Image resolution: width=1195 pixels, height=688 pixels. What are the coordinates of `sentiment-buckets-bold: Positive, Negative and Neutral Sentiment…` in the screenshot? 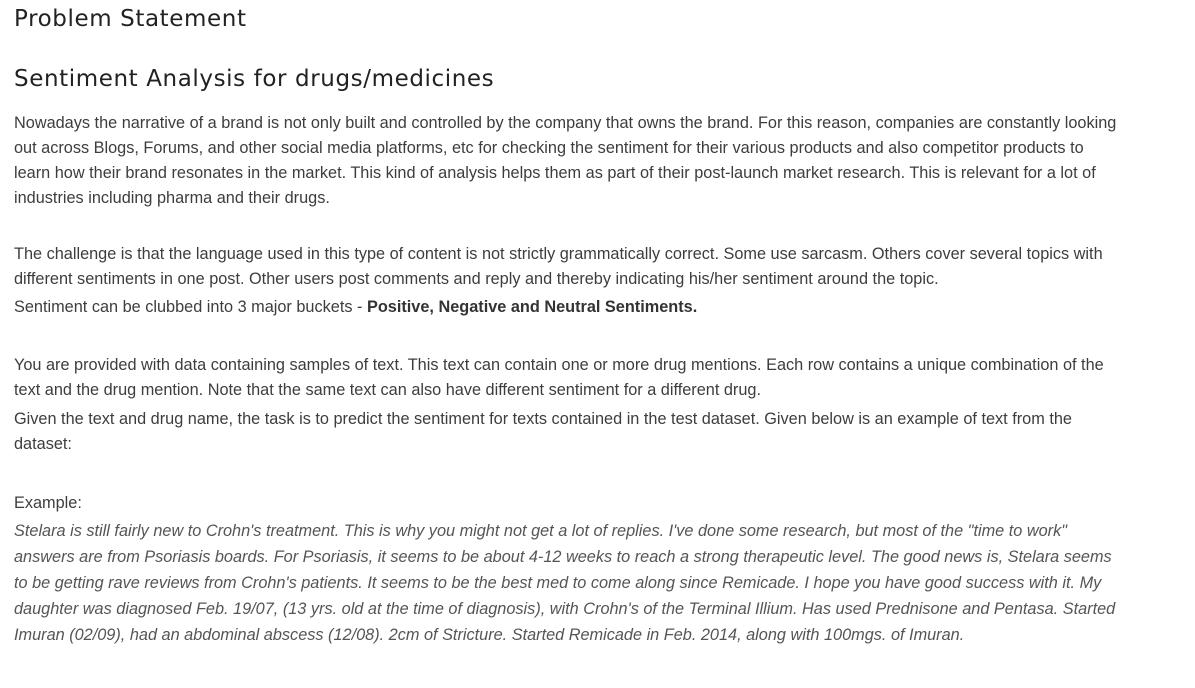 It's located at (532, 307).